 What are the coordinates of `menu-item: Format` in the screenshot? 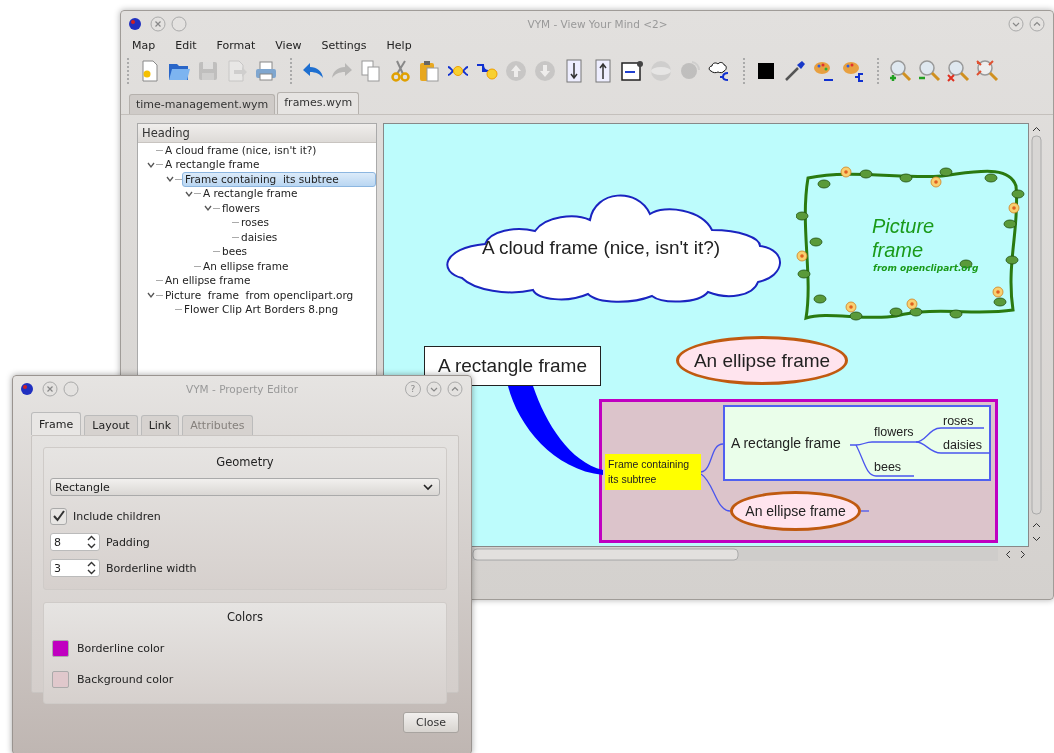 It's located at (236, 45).